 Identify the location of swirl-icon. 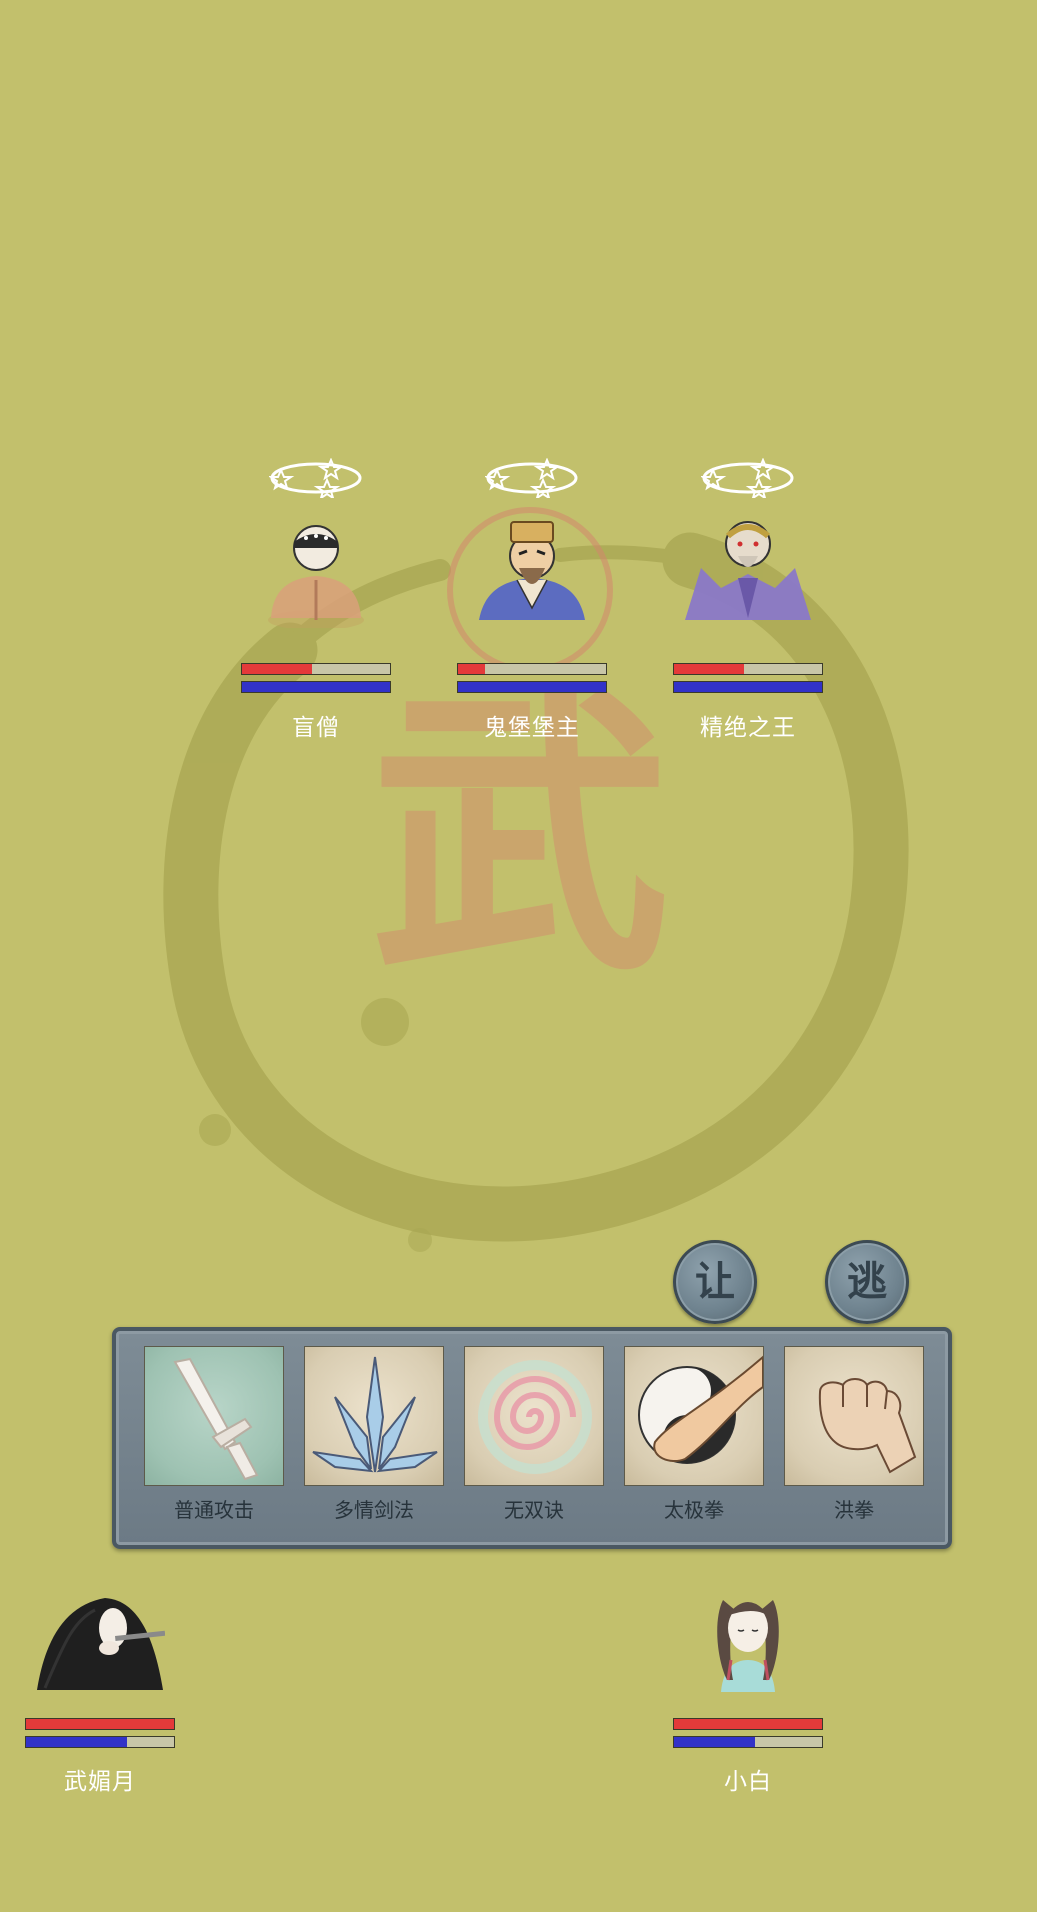
(534, 1416).